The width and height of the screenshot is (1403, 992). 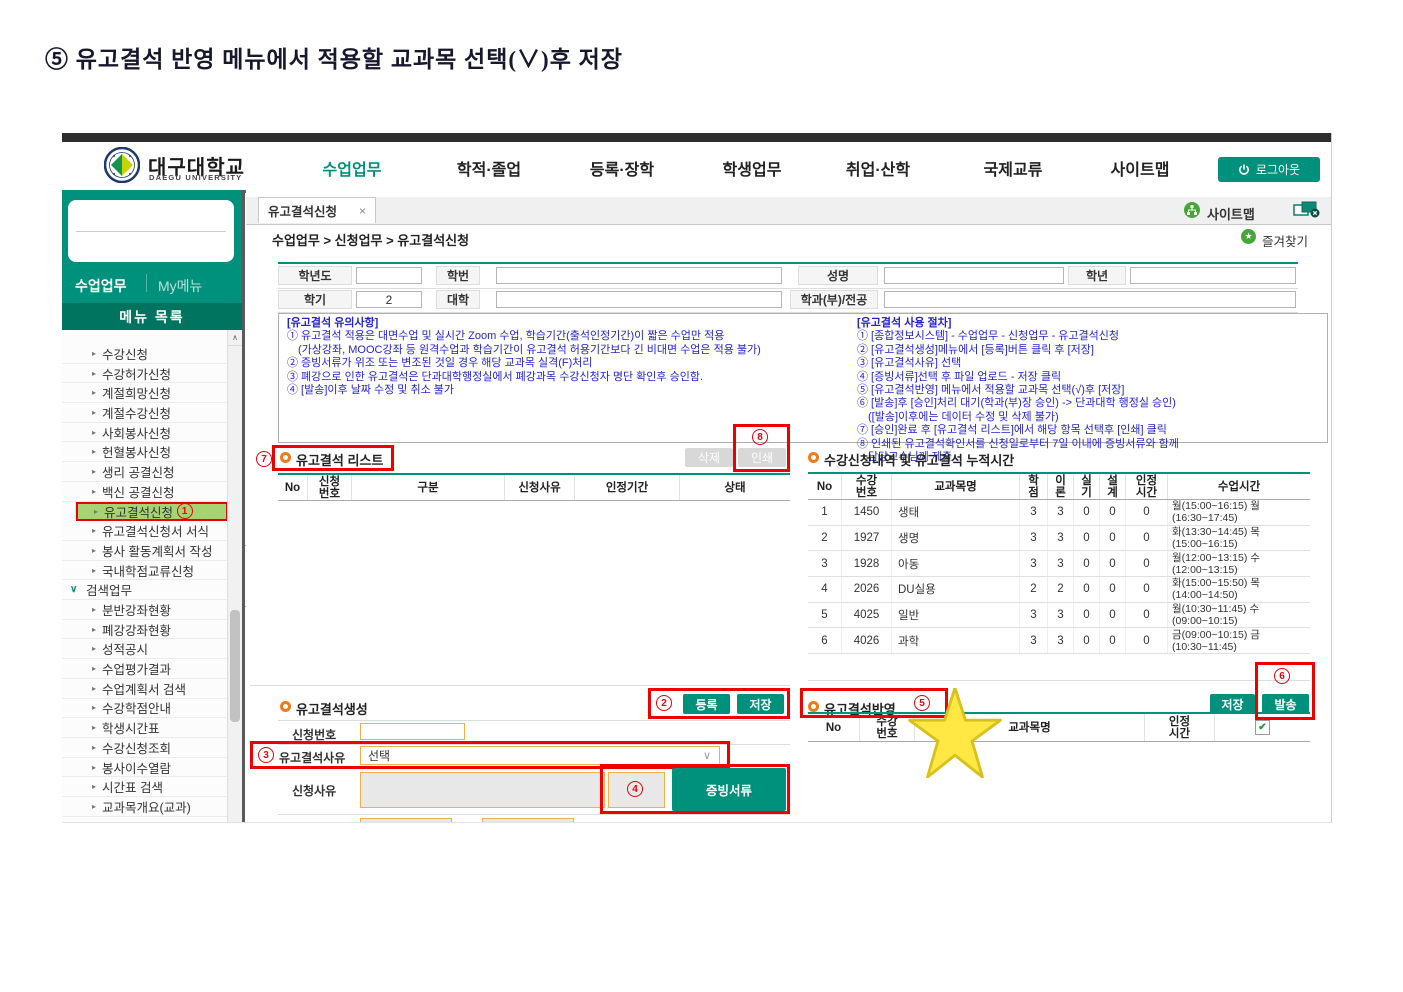 What do you see at coordinates (1285, 704) in the screenshot?
I see `send-button: 발송` at bounding box center [1285, 704].